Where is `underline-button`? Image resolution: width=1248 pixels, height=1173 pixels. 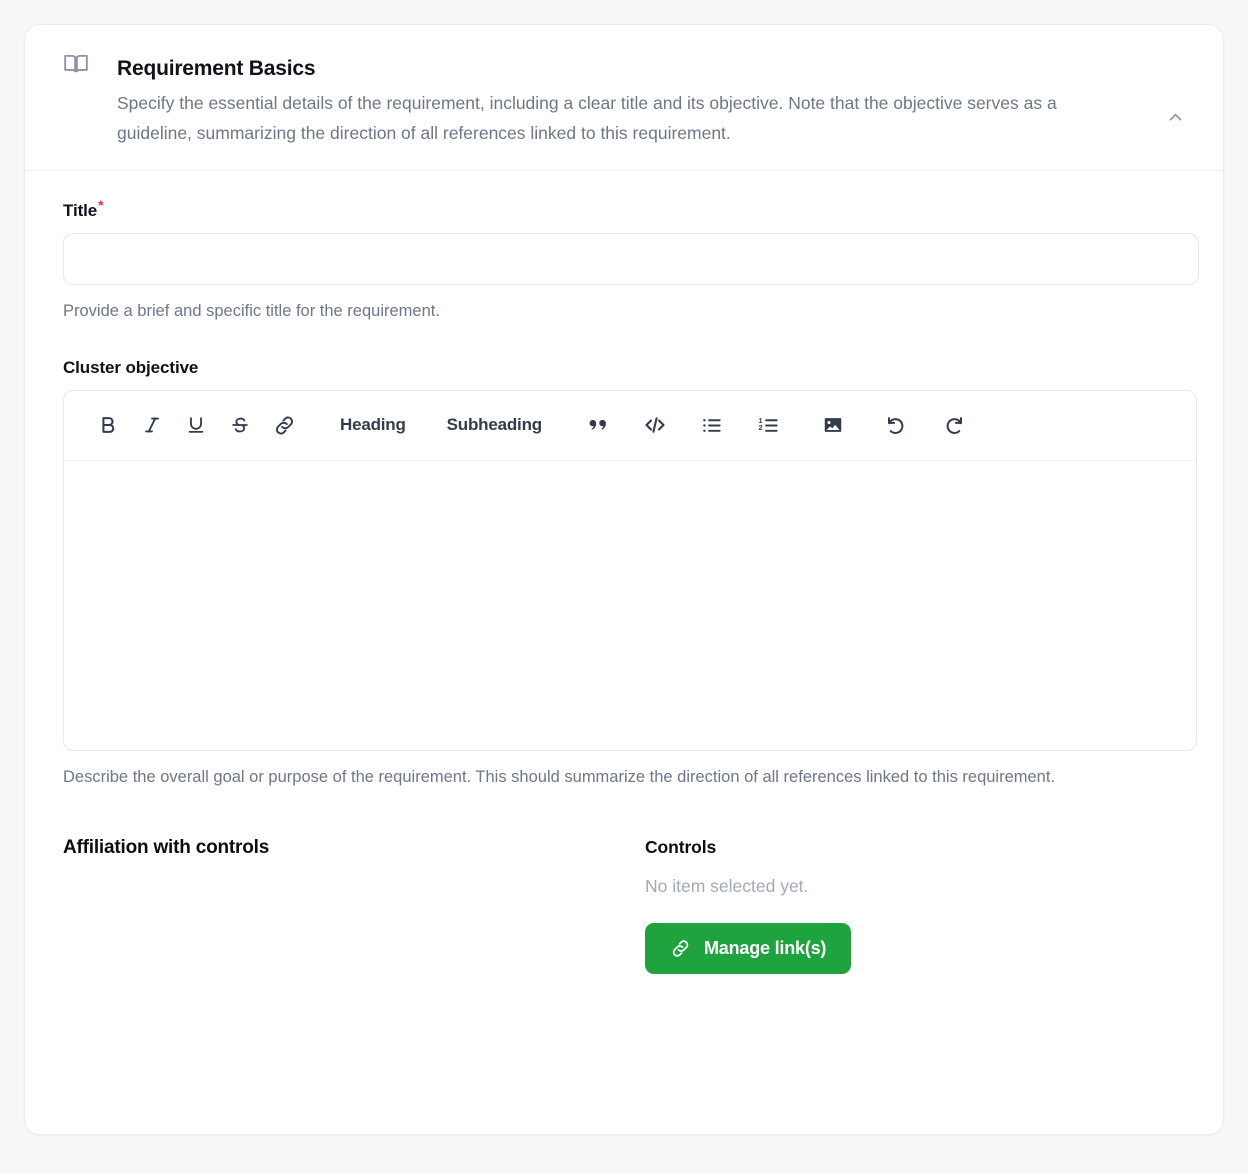
underline-button is located at coordinates (196, 425).